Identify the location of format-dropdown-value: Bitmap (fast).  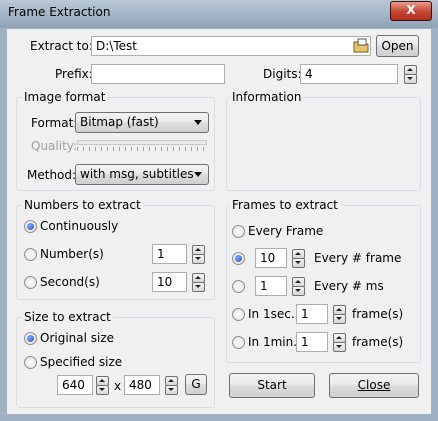
(119, 122).